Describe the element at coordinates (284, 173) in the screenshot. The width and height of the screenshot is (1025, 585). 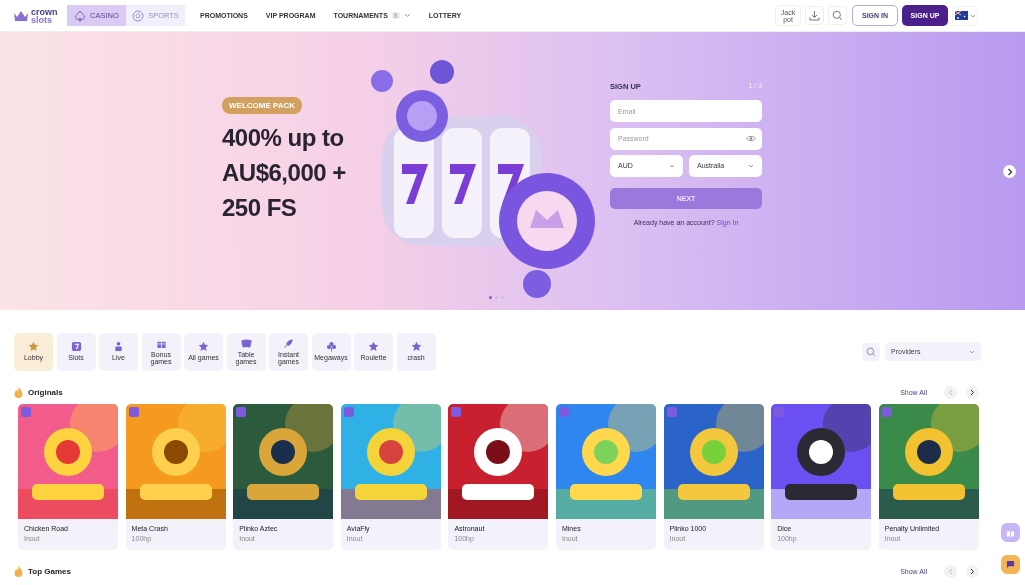
I see `promo-headline: 400% up to AU$6,000 + 250 FS` at that location.